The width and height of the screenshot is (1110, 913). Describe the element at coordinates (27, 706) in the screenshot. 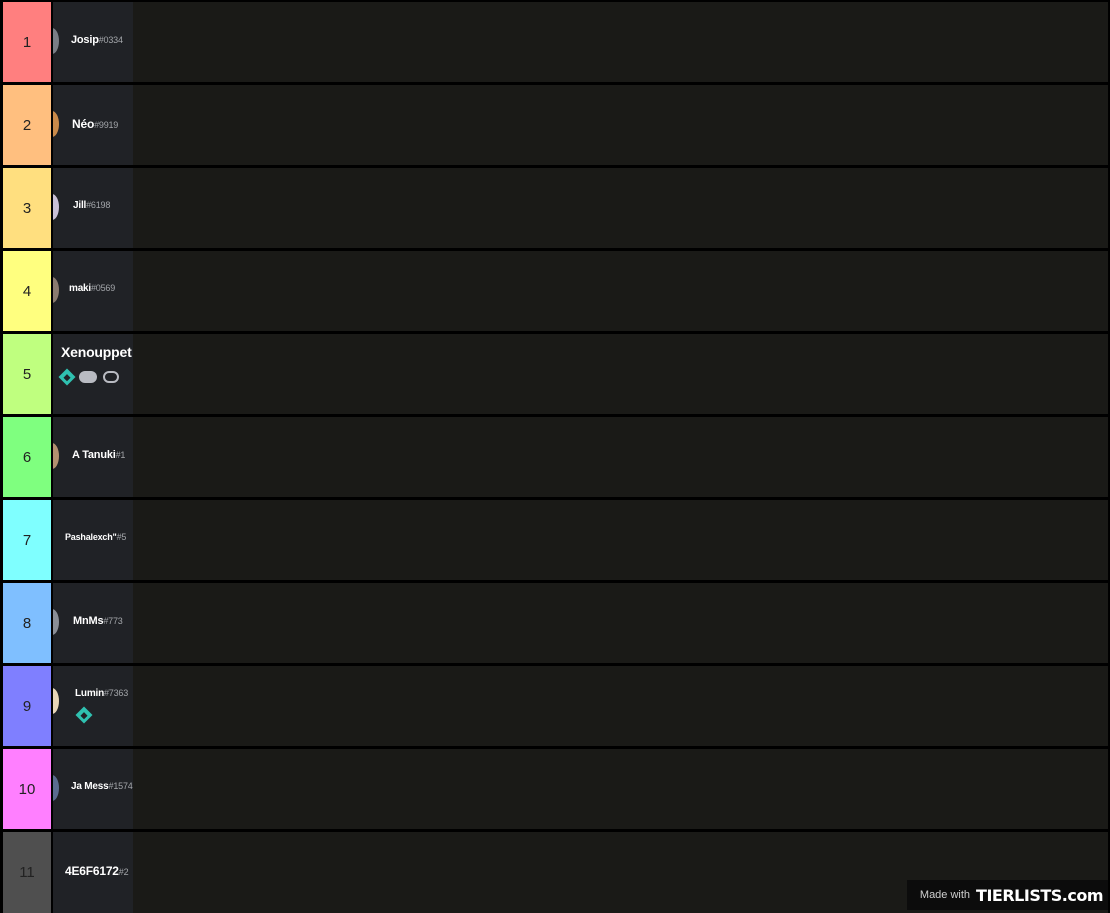

I see `tier-label: 9` at that location.